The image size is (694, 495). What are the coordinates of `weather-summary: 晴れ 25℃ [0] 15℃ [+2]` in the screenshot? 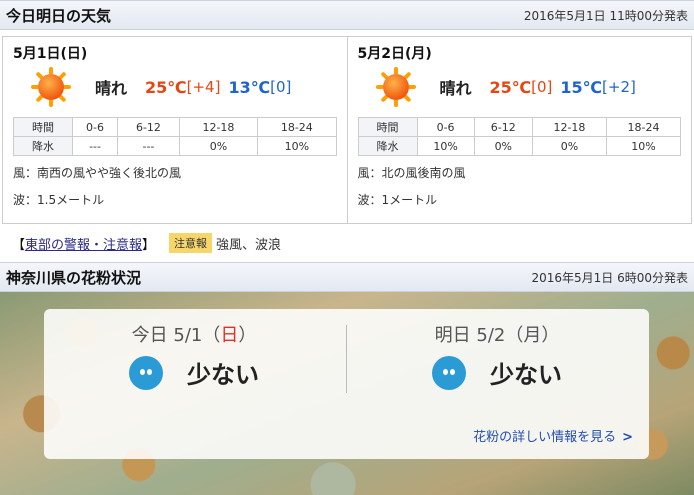 It's located at (520, 87).